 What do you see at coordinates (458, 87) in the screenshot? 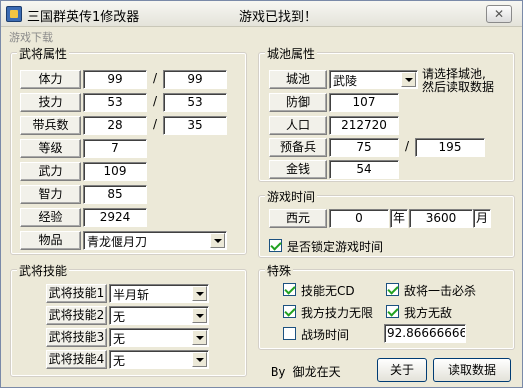
I see `city-hint-line-2: 然后读取数据` at bounding box center [458, 87].